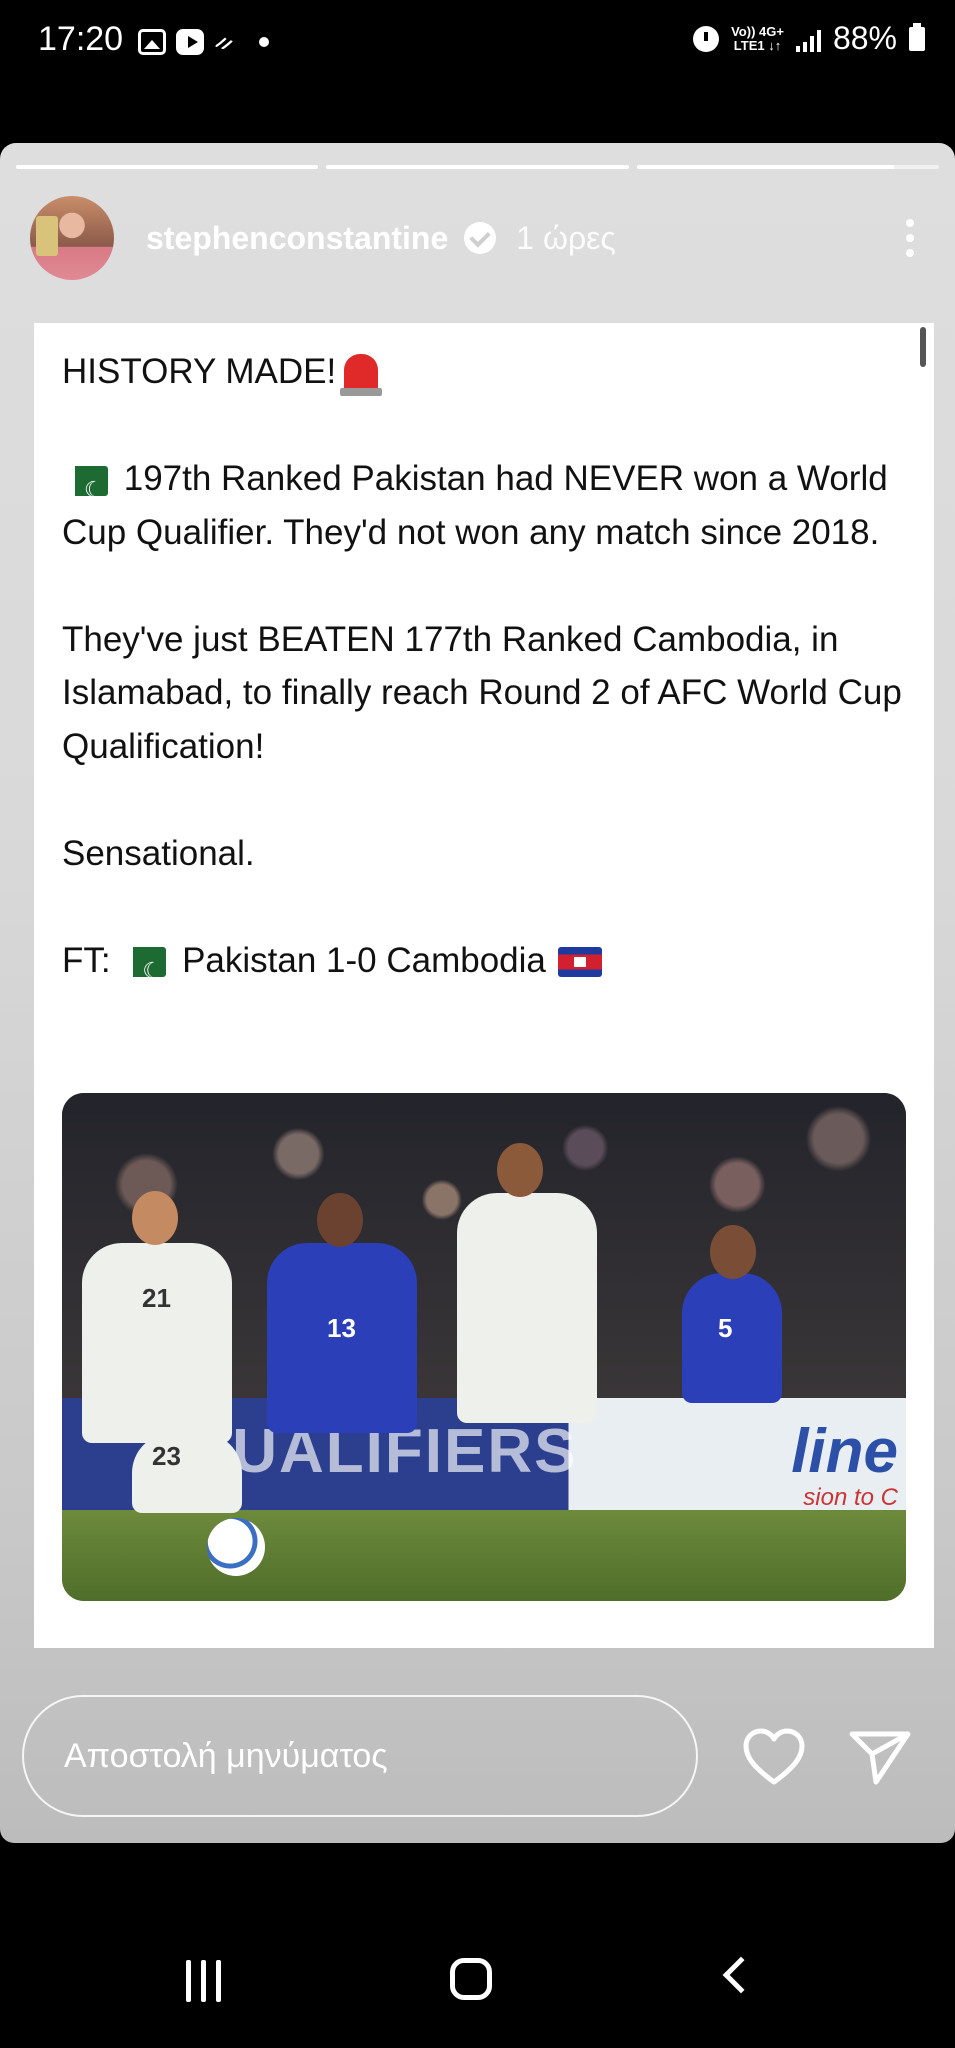  Describe the element at coordinates (361, 374) in the screenshot. I see `siren-emoji-icon` at that location.